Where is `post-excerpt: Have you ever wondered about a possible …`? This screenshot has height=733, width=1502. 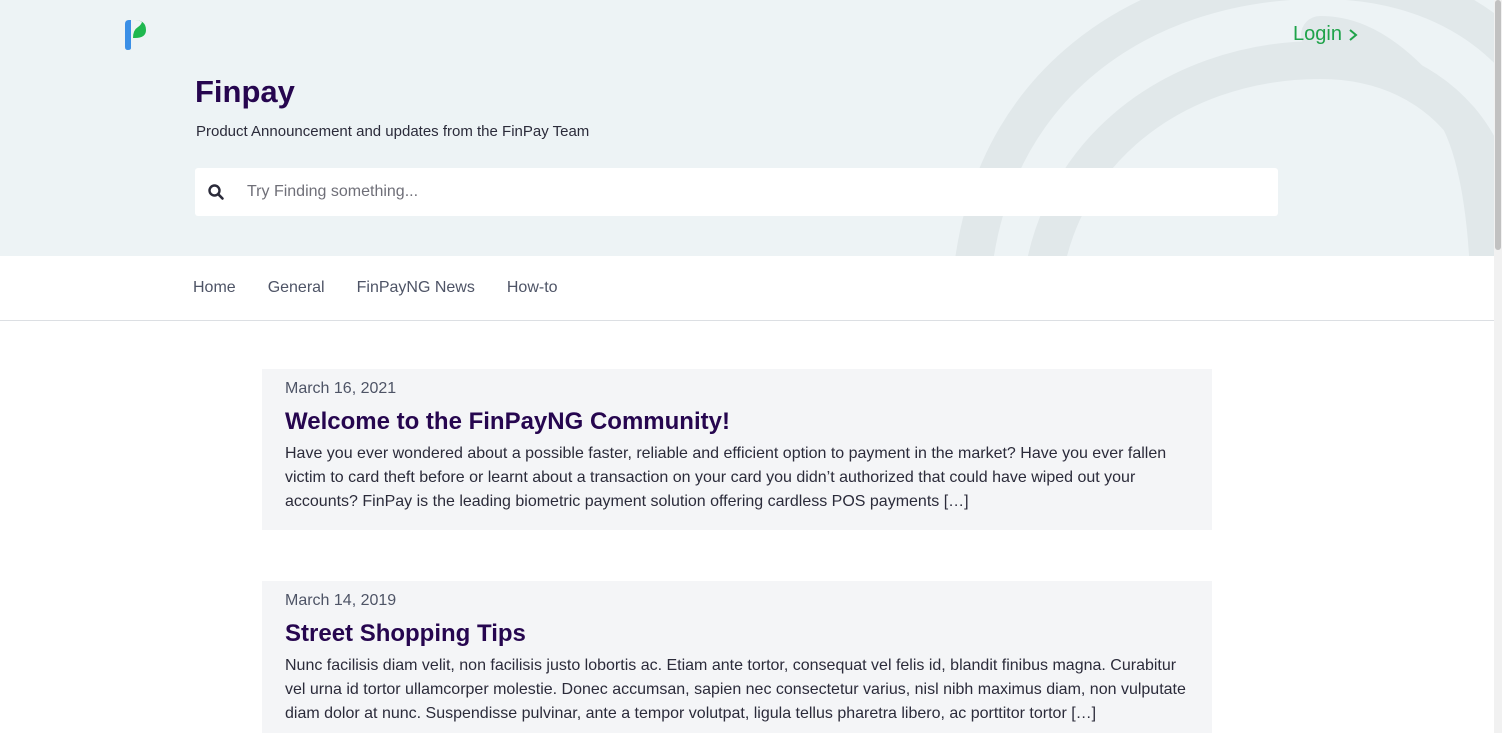
post-excerpt: Have you ever wondered about a possible … is located at coordinates (726, 477).